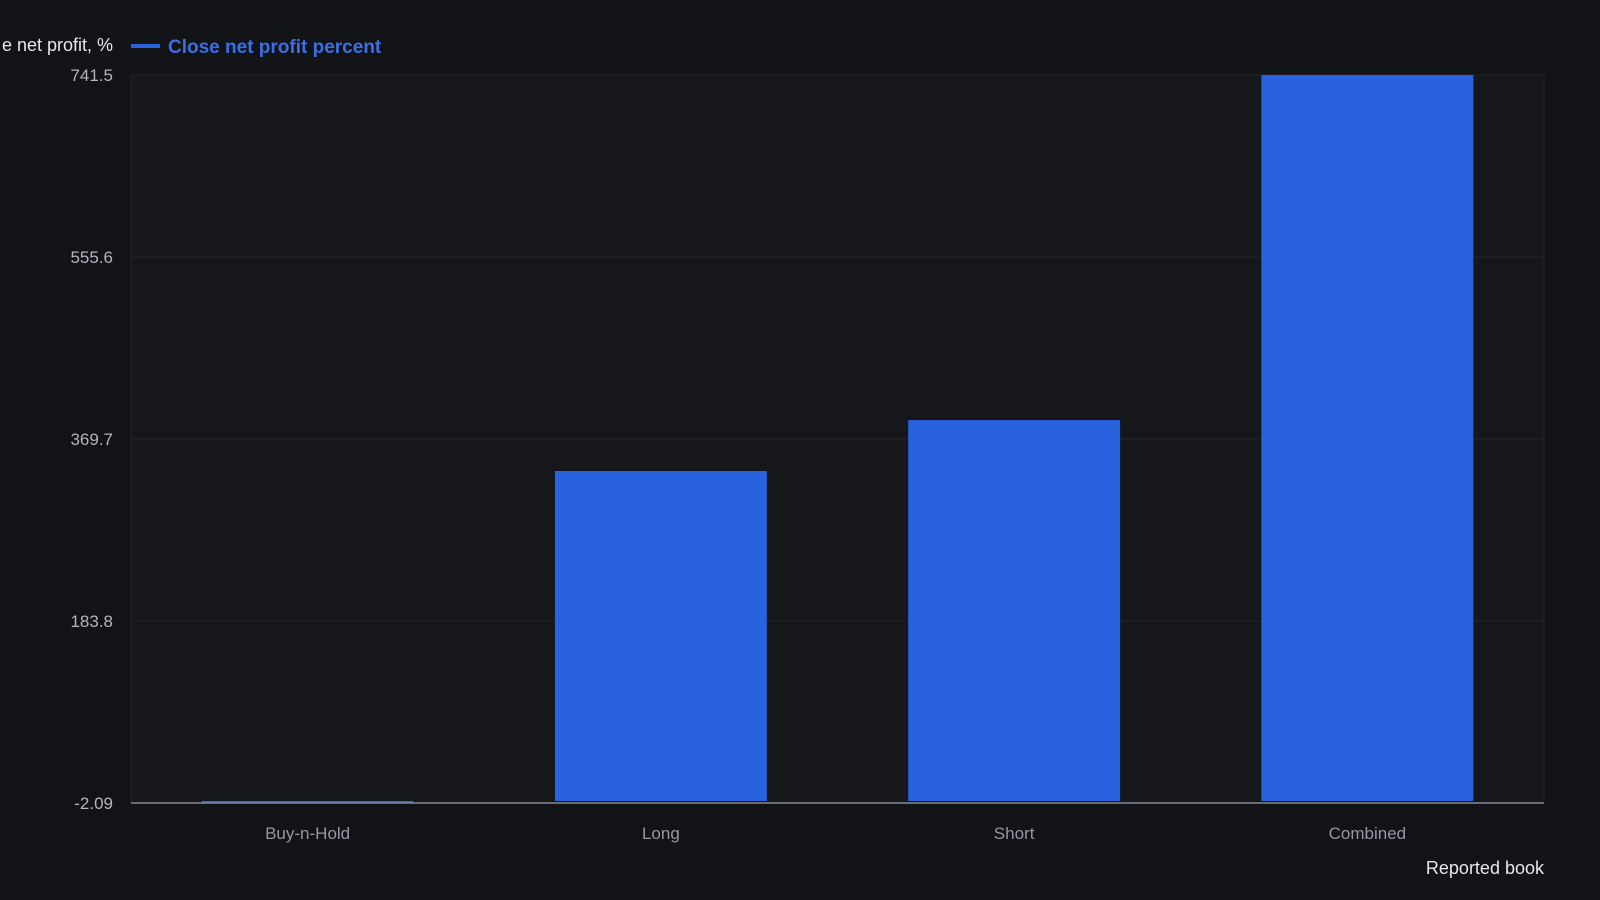 The width and height of the screenshot is (1600, 900). Describe the element at coordinates (91, 621) in the screenshot. I see `y-tick-label: 183.8` at that location.